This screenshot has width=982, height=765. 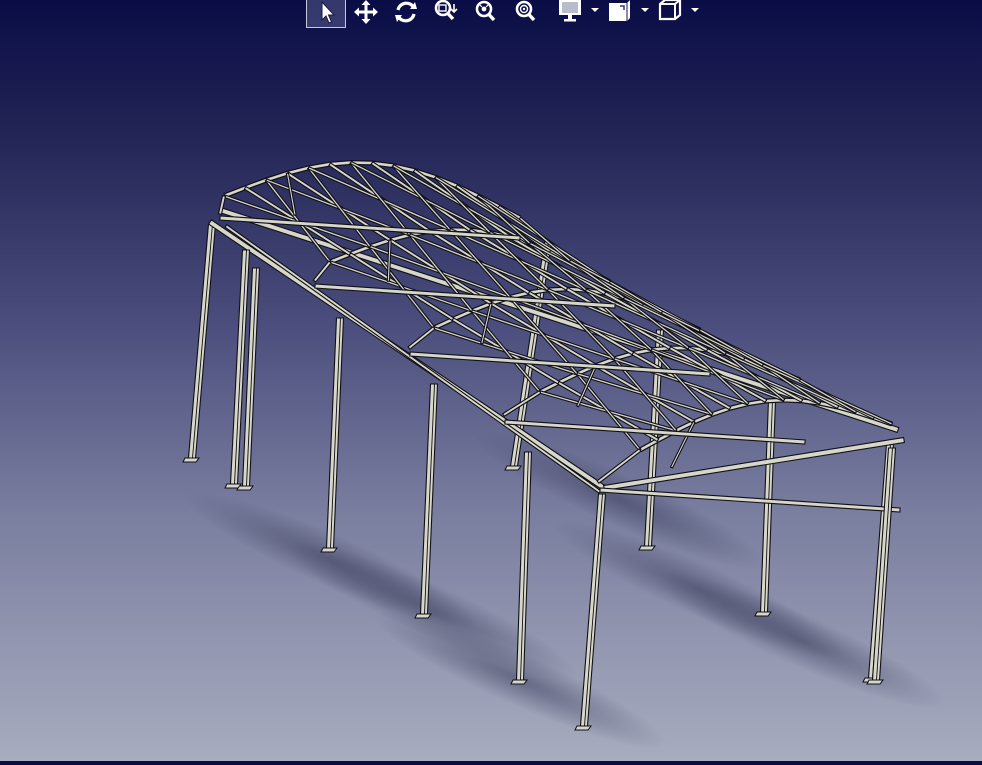 I want to click on view-toolbar, so click(x=505, y=15).